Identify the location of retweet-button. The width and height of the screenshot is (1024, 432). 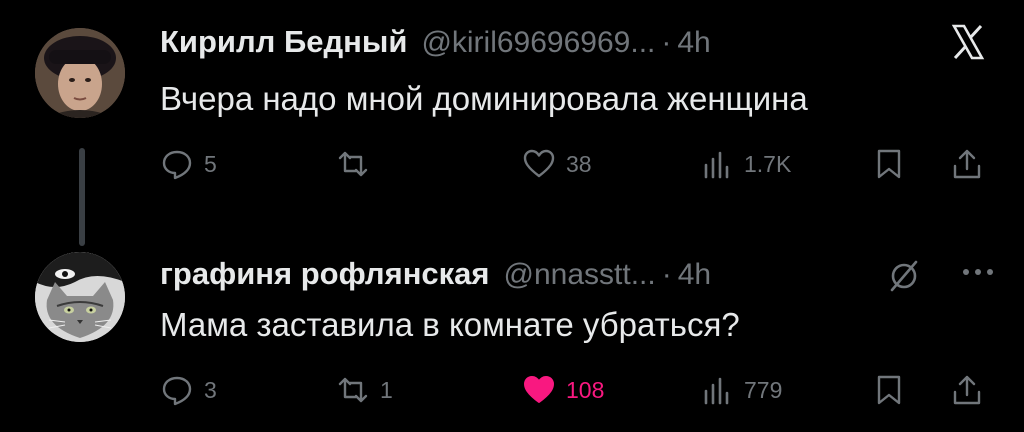
(358, 164).